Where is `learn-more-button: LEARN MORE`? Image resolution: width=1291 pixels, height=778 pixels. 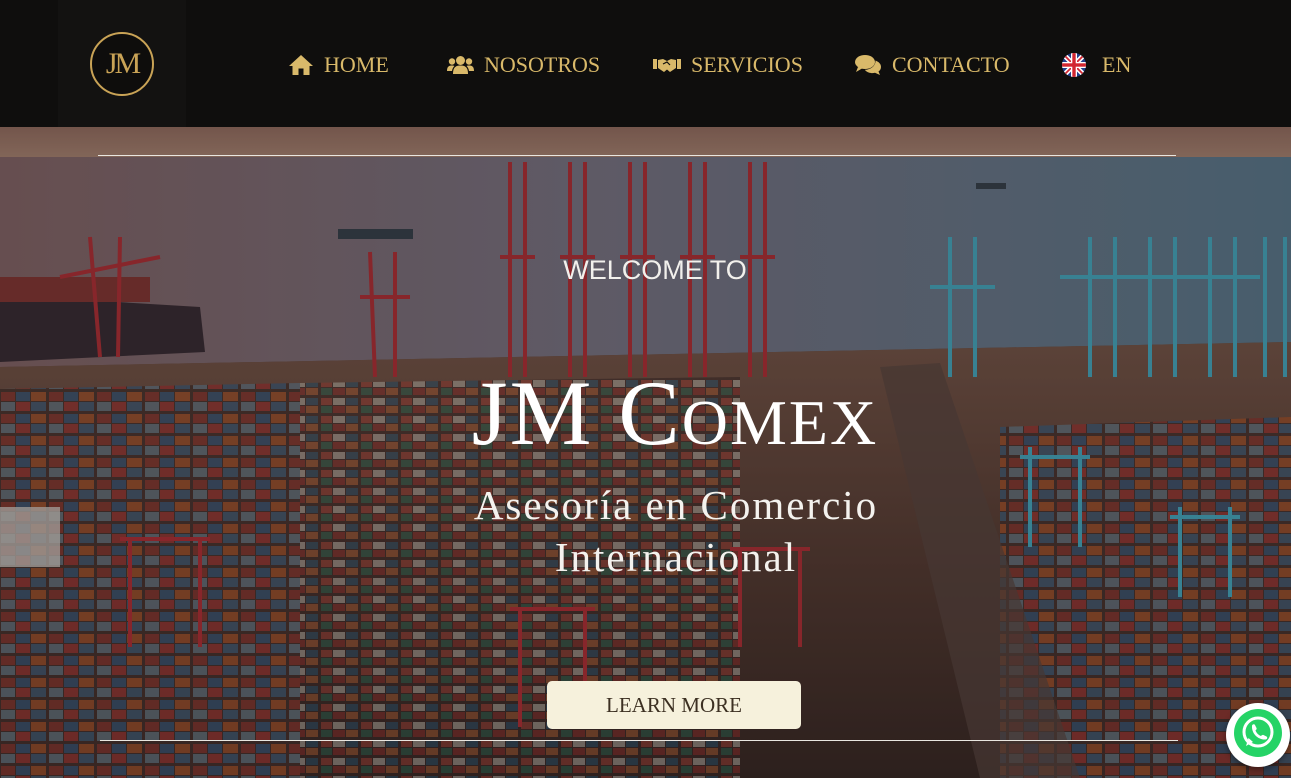
learn-more-button: LEARN MORE is located at coordinates (674, 705).